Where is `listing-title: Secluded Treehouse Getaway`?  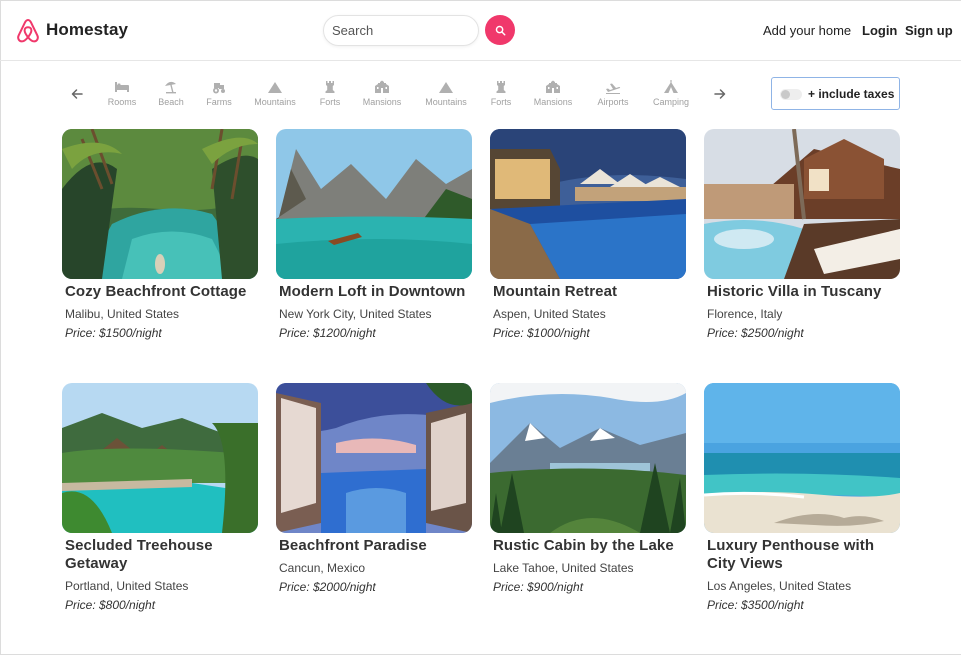 listing-title: Secluded Treehouse Getaway is located at coordinates (161, 555).